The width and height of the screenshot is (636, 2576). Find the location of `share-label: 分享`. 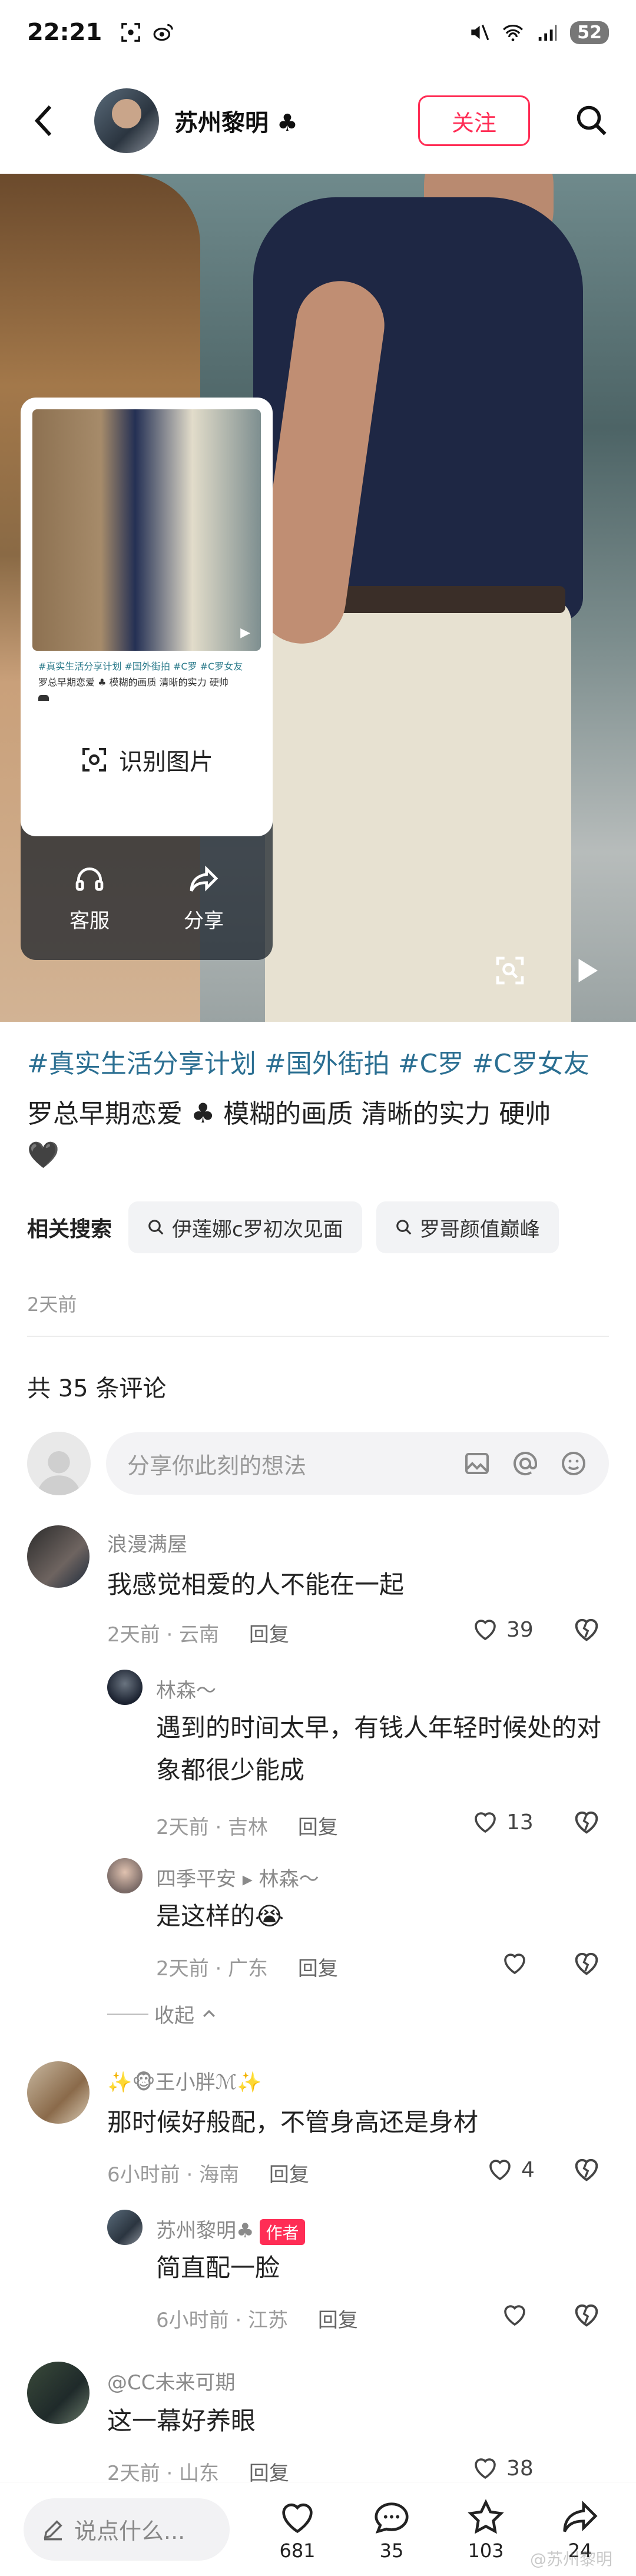

share-label: 分享 is located at coordinates (204, 921).